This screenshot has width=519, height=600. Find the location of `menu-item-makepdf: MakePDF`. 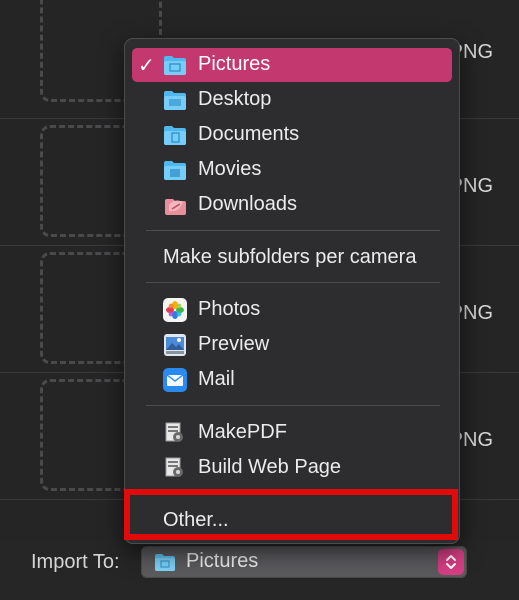

menu-item-makepdf: MakePDF is located at coordinates (292, 433).